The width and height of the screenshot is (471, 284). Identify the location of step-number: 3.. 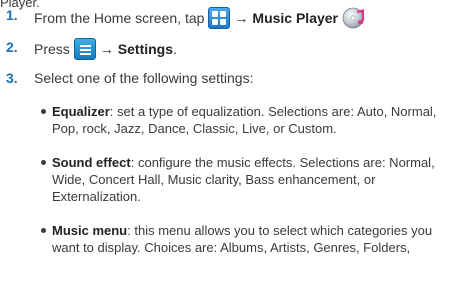
(12, 78).